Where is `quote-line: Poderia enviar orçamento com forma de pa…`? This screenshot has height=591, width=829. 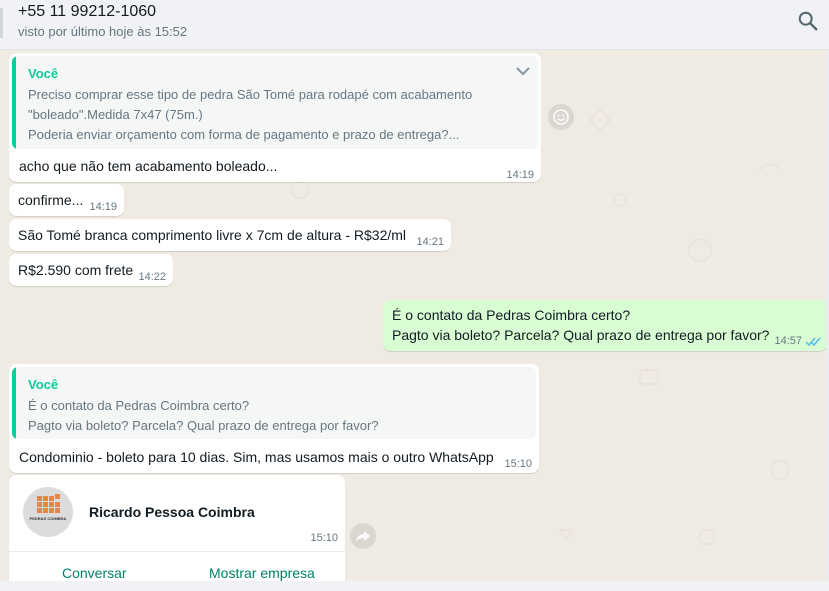 quote-line: Poderia enviar orçamento com forma de pa… is located at coordinates (244, 134).